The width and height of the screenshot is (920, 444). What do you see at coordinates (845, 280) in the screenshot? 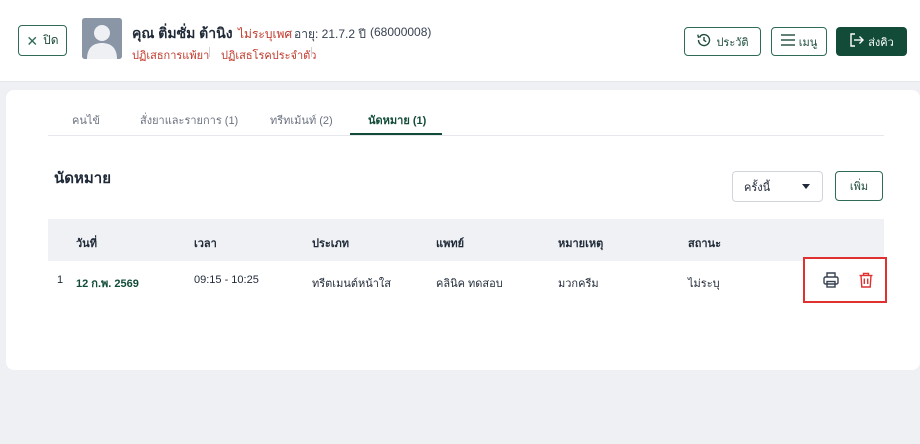
I see `row-actions` at bounding box center [845, 280].